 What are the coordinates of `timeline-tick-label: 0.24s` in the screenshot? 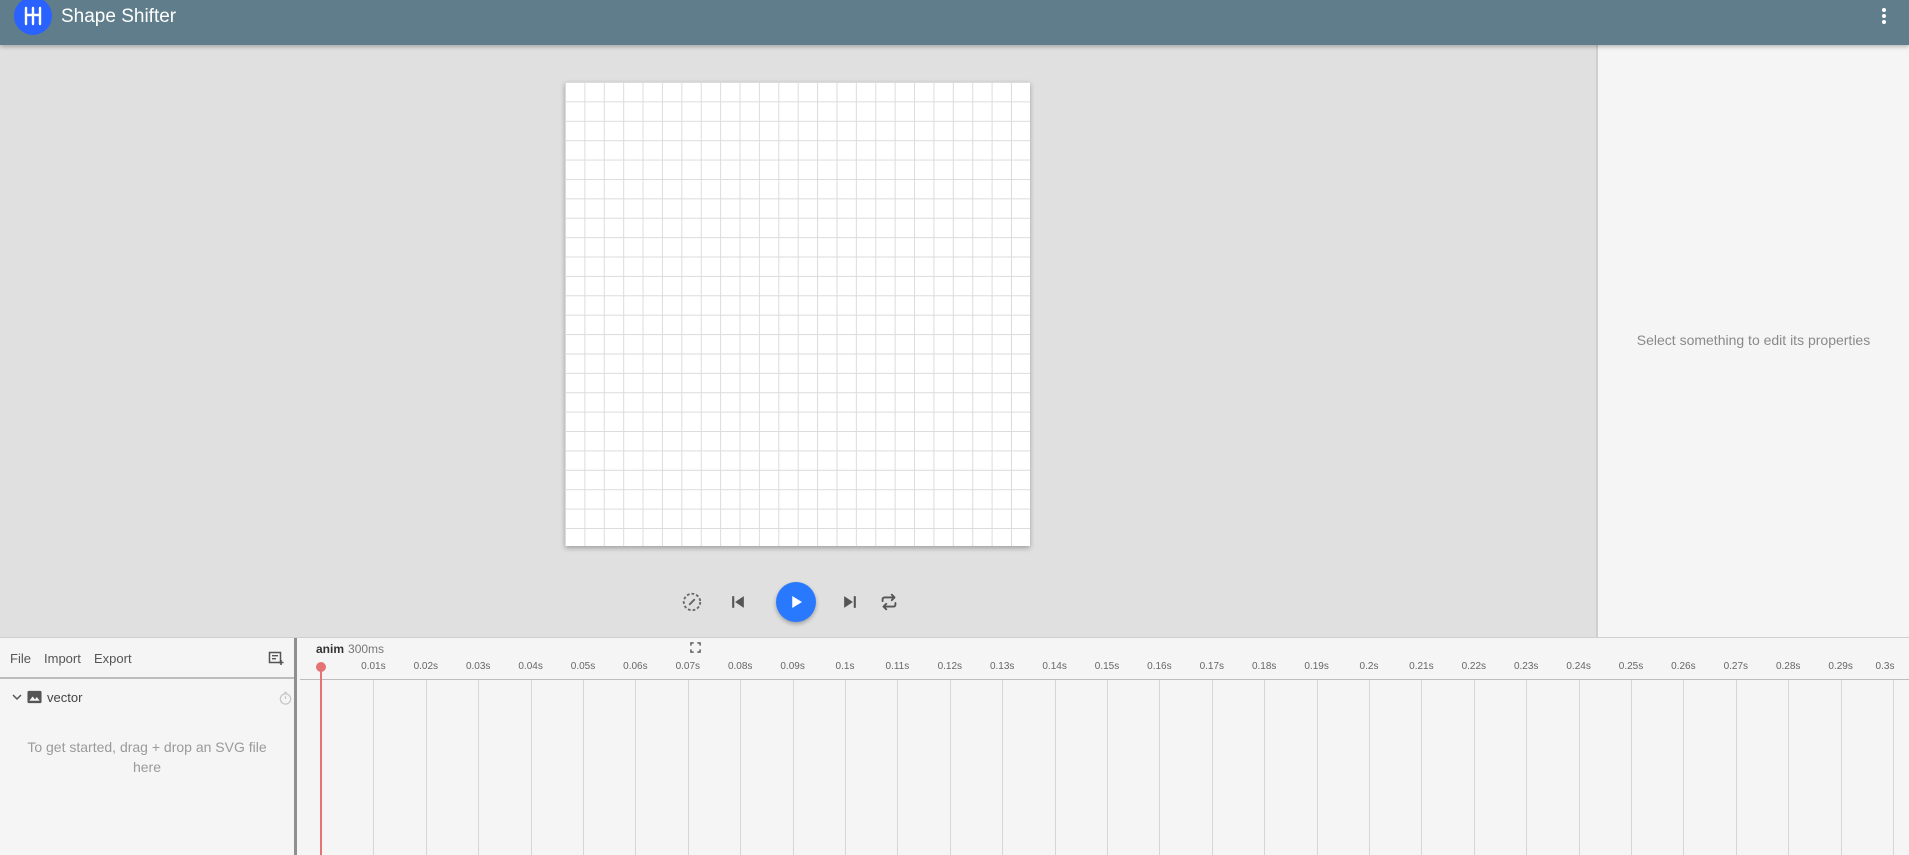 It's located at (1578, 666).